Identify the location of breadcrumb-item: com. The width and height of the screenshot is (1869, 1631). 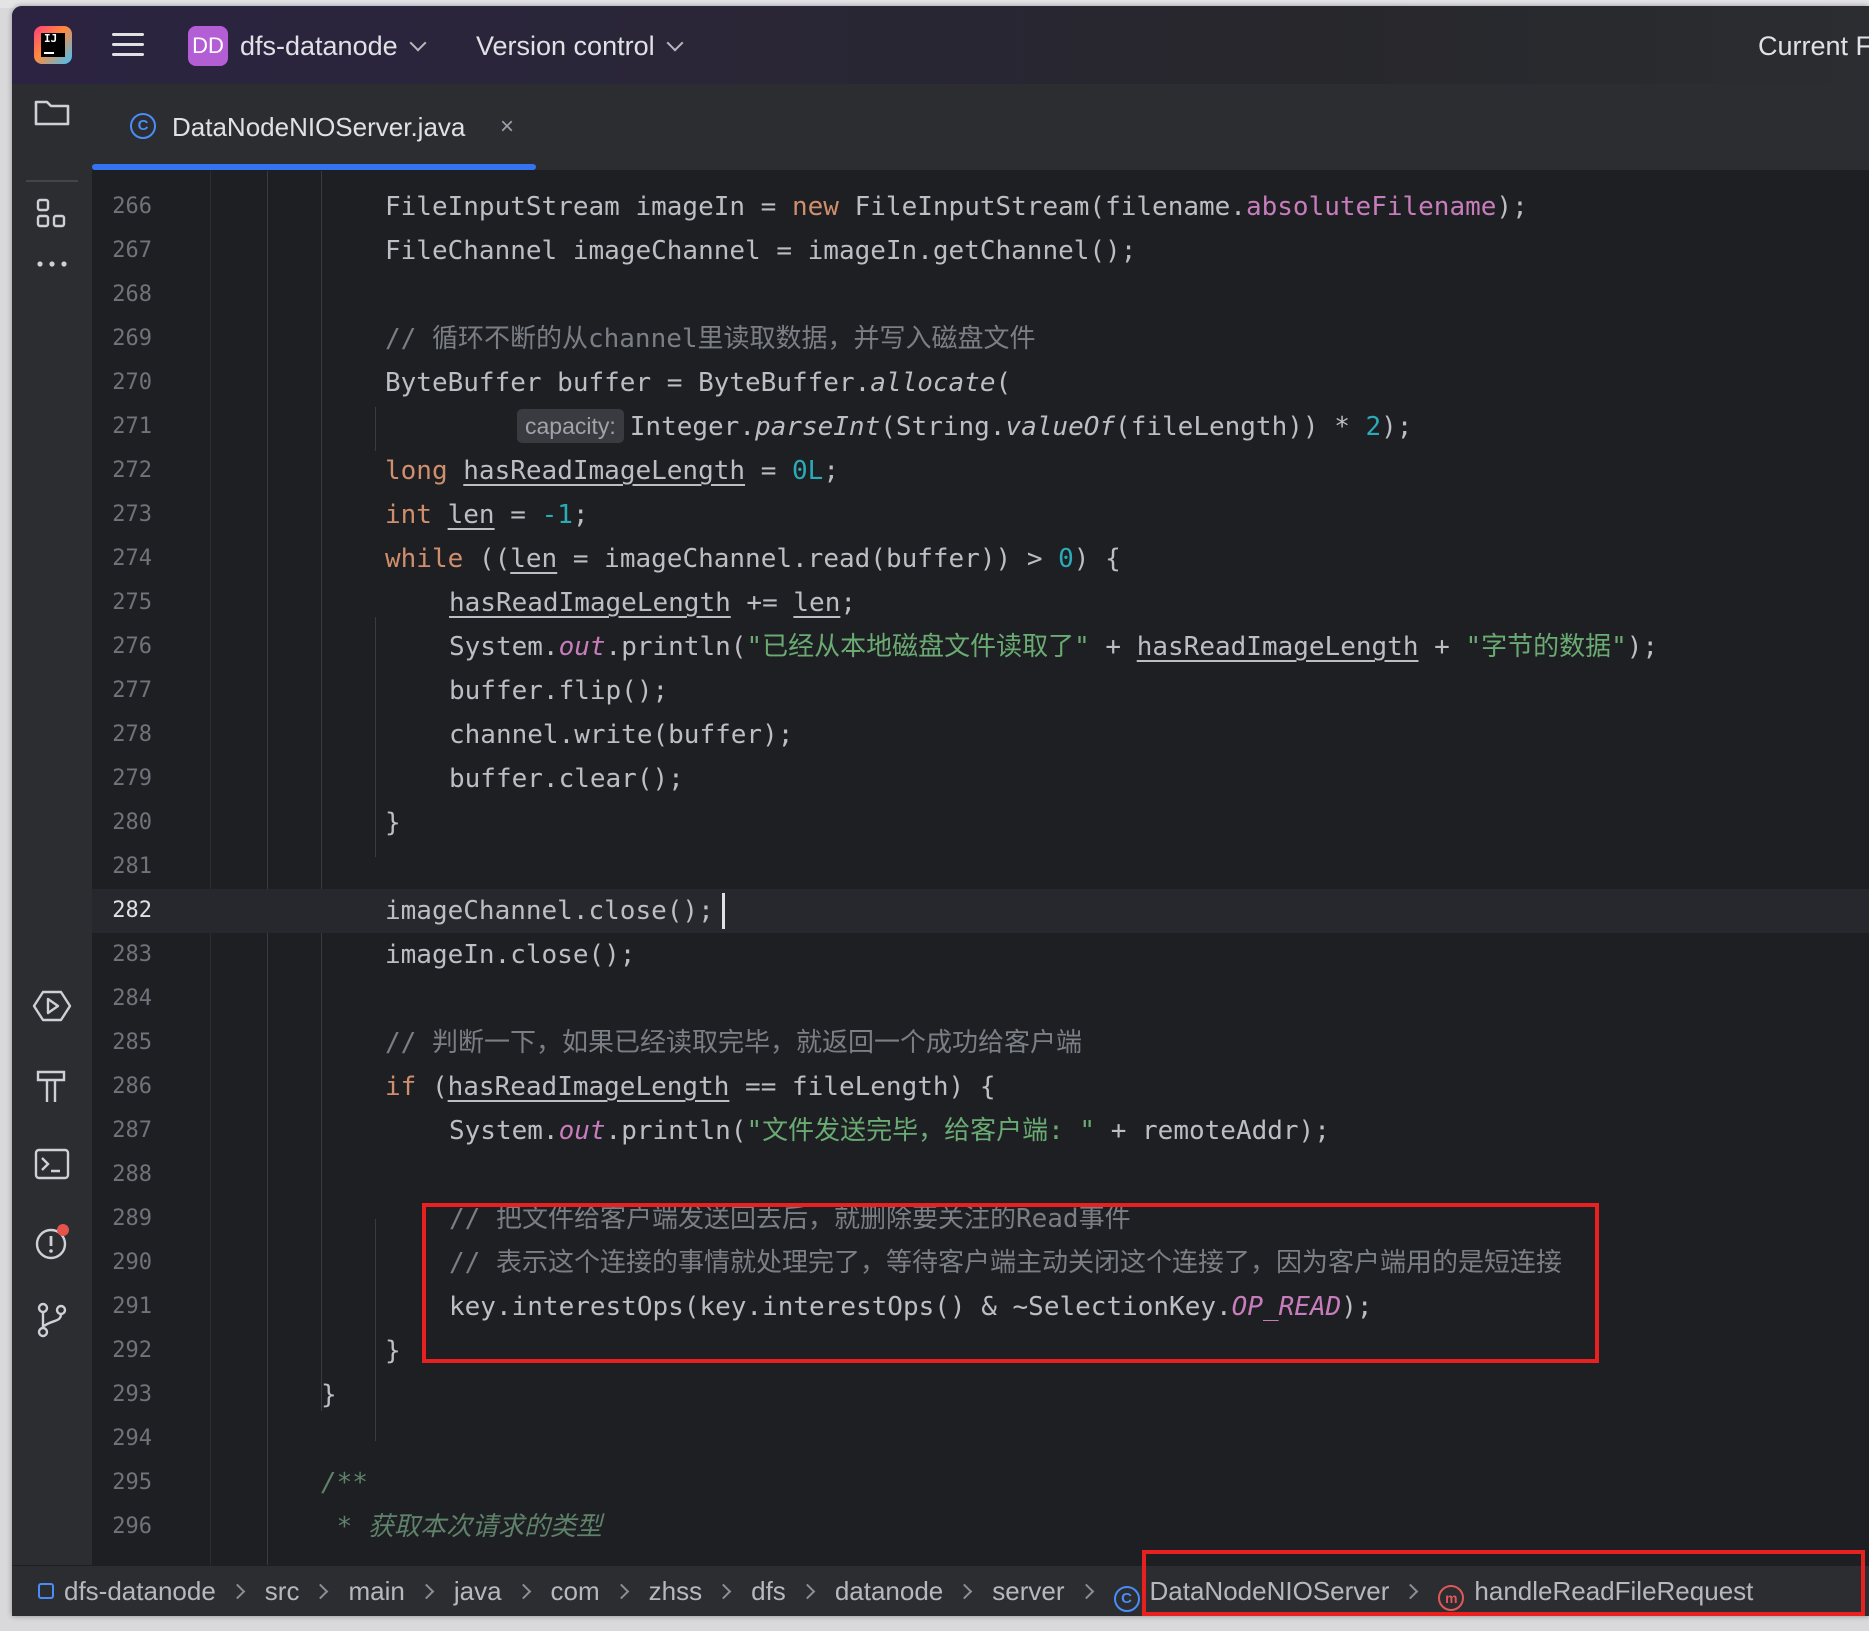
(575, 1591).